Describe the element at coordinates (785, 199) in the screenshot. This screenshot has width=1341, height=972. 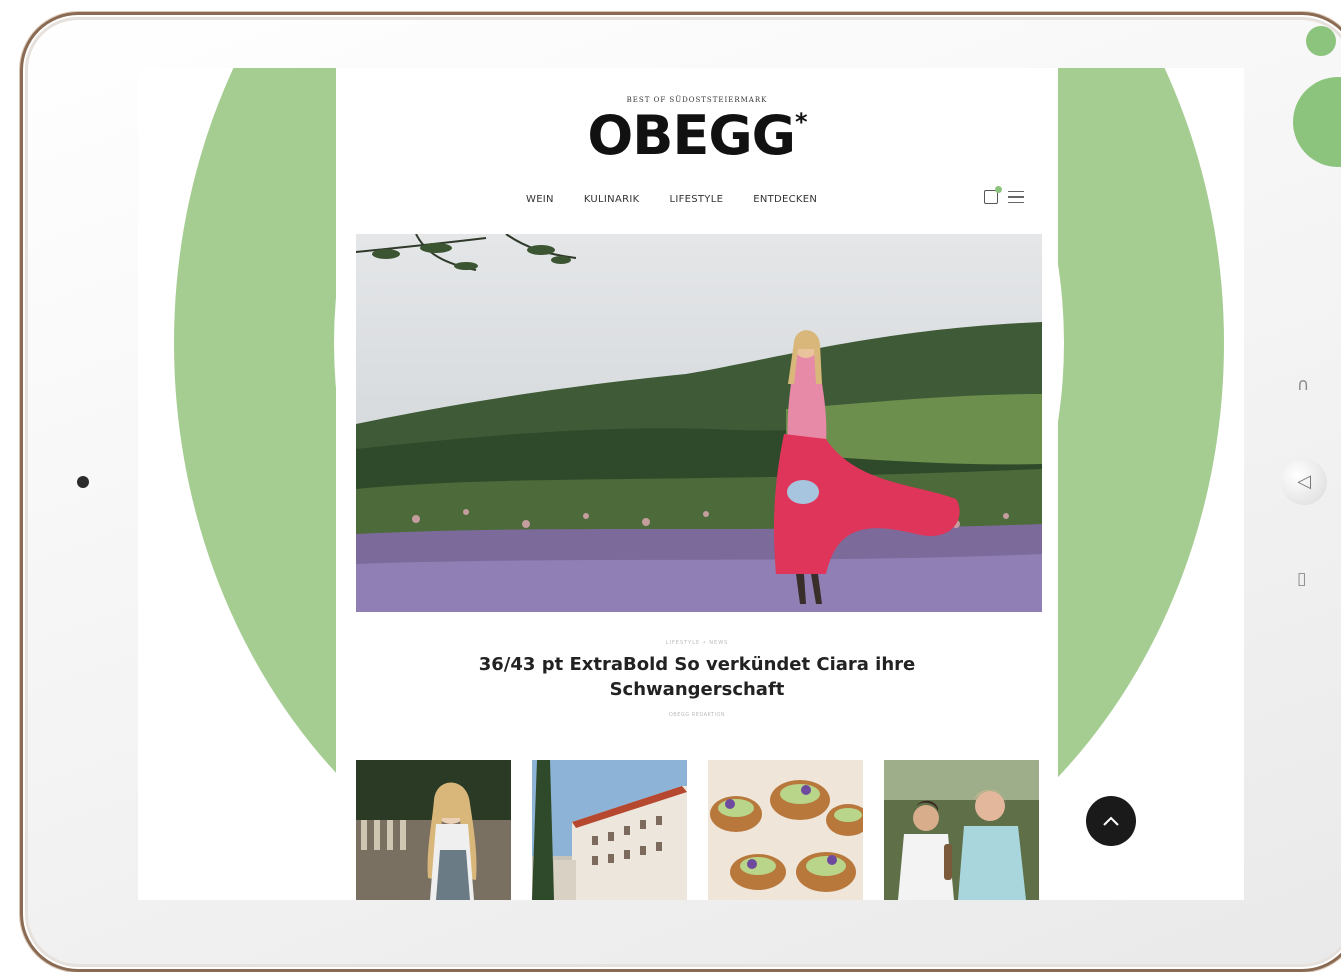
I see `nav-item-entdecken: ENTDECKEN` at that location.